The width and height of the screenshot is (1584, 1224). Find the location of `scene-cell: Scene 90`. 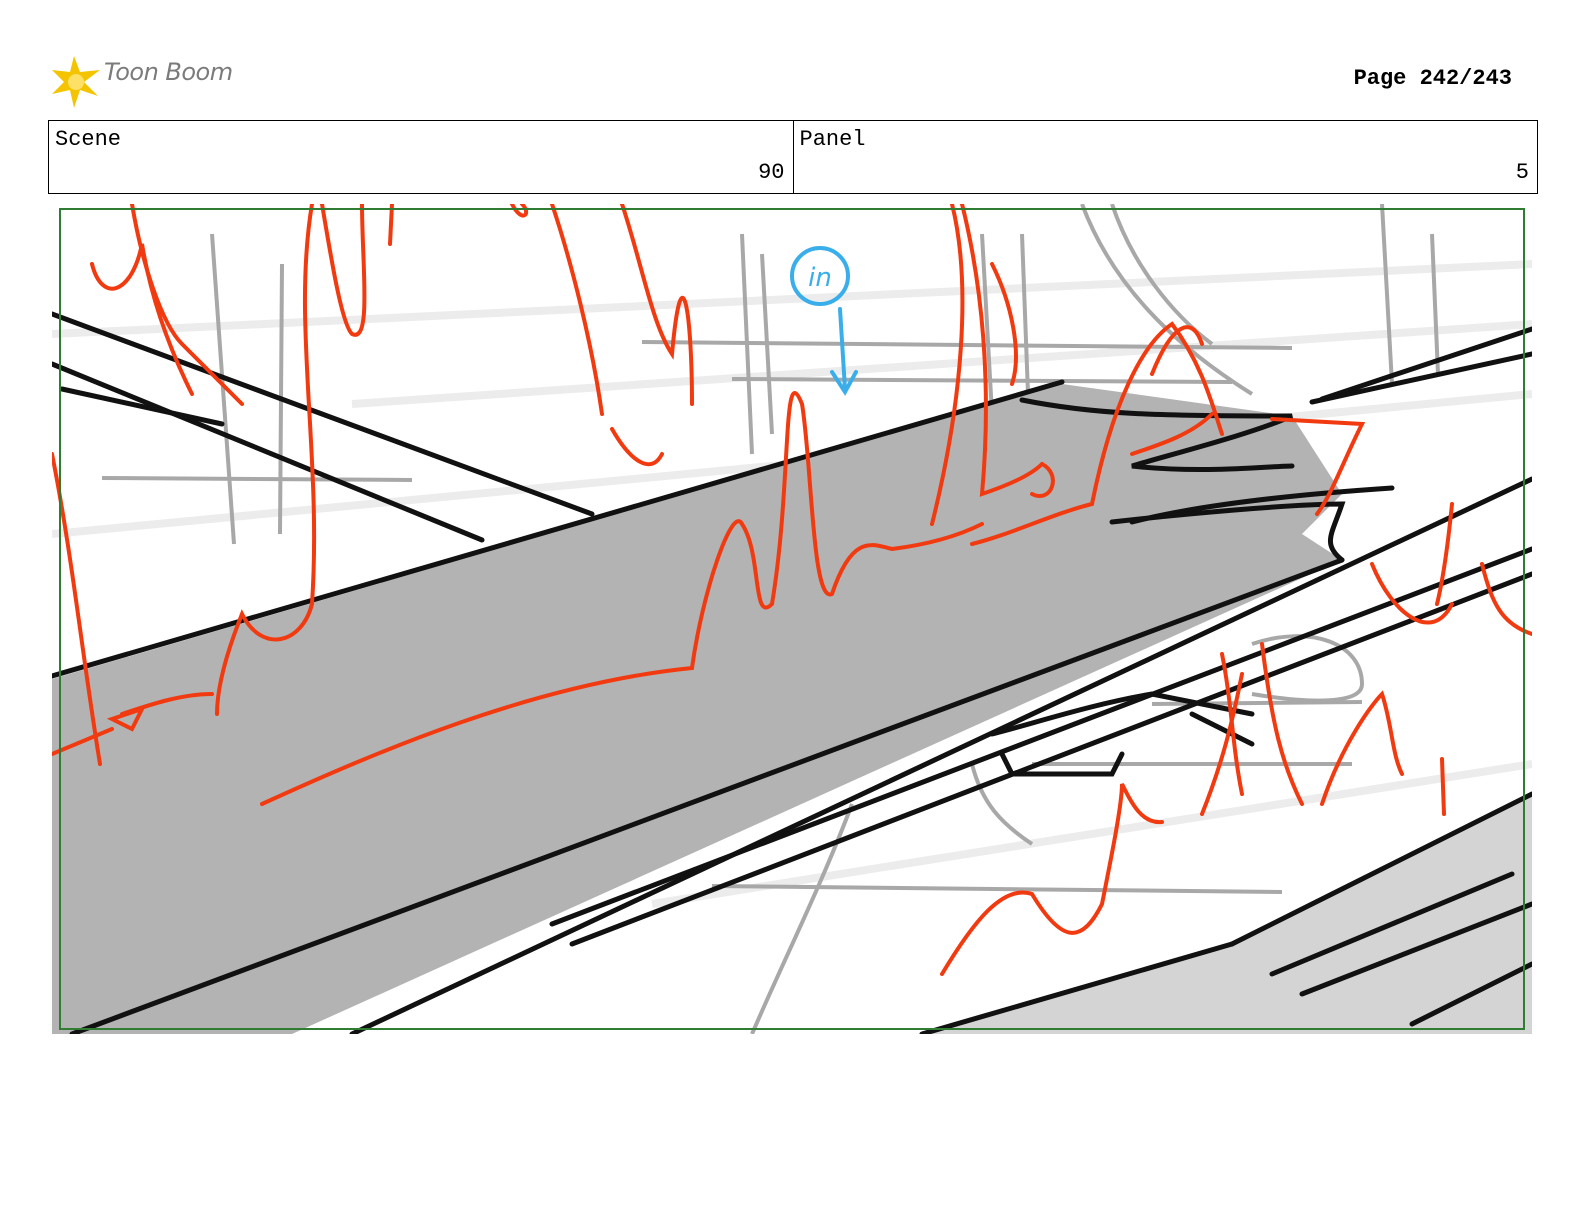

scene-cell: Scene 90 is located at coordinates (421, 157).